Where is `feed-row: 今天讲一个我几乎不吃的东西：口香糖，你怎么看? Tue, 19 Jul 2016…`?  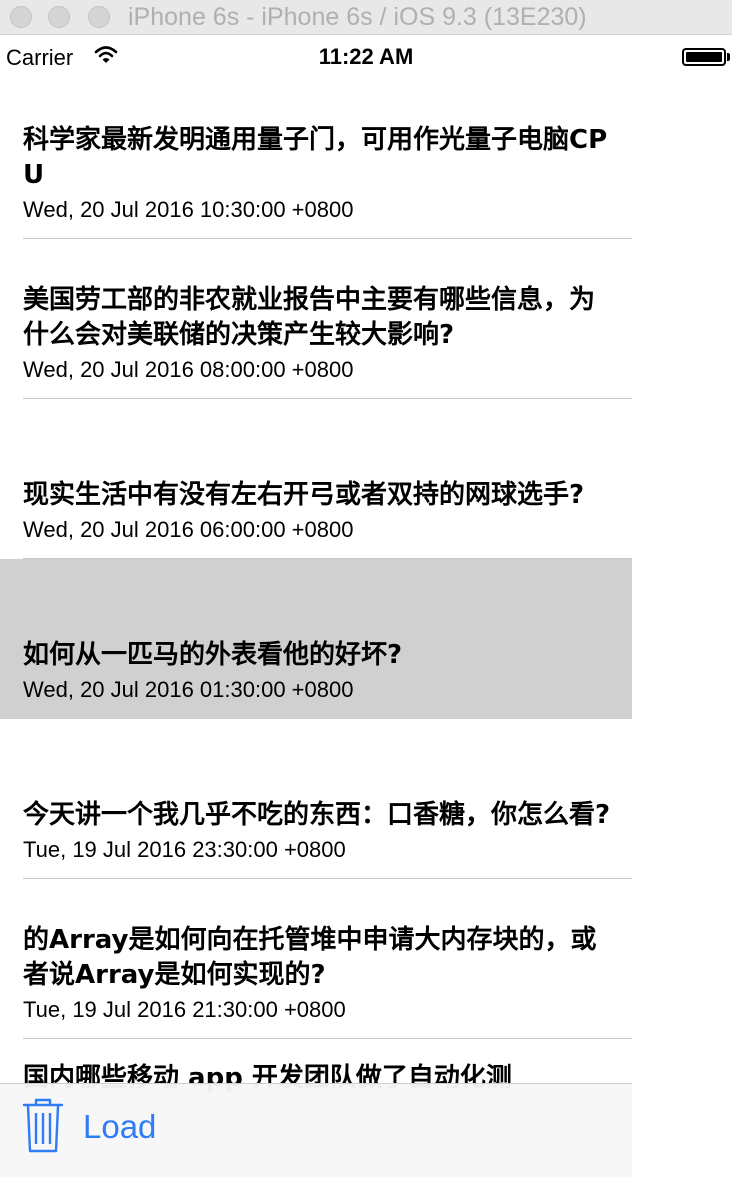
feed-row: 今天讲一个我几乎不吃的东西：口香糖，你怎么看? Tue, 19 Jul 2016… is located at coordinates (316, 799).